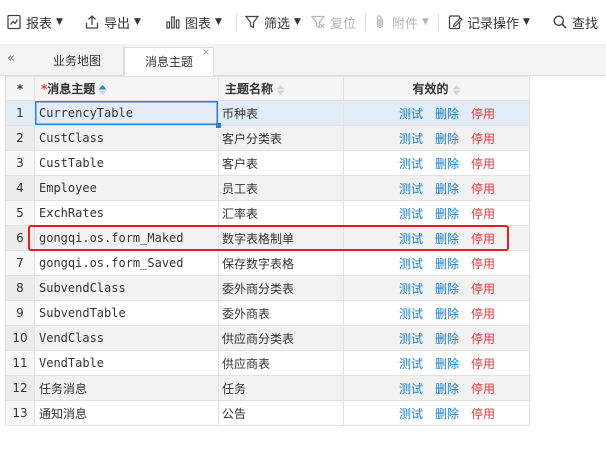  What do you see at coordinates (455, 22) in the screenshot?
I see `record-operation-icon` at bounding box center [455, 22].